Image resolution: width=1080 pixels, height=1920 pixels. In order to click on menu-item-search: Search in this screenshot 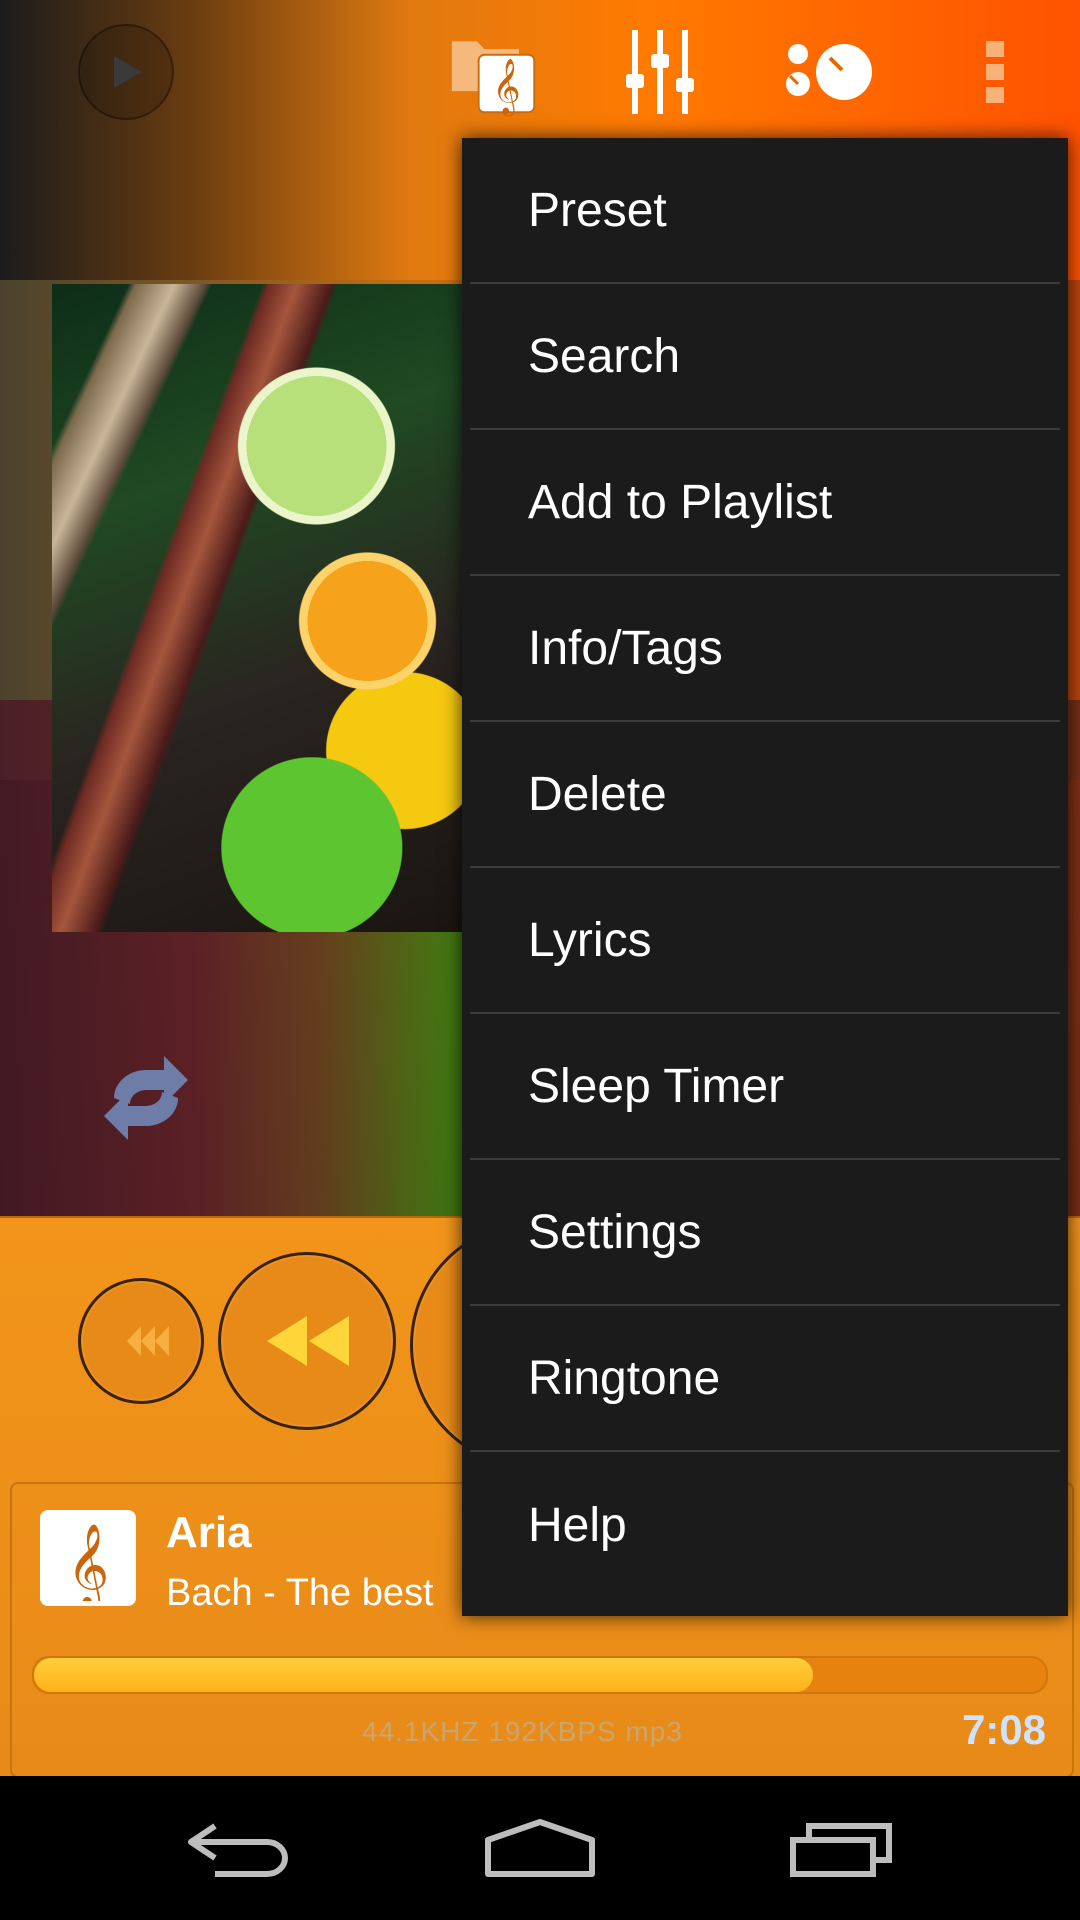, I will do `click(765, 357)`.